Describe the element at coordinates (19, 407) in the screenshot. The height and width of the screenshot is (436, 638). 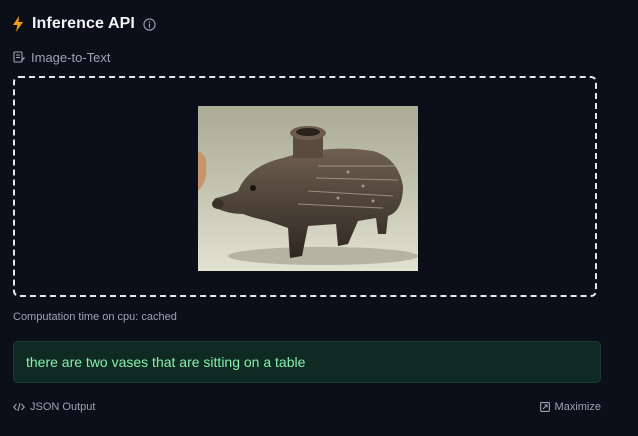
I see `code-icon` at that location.